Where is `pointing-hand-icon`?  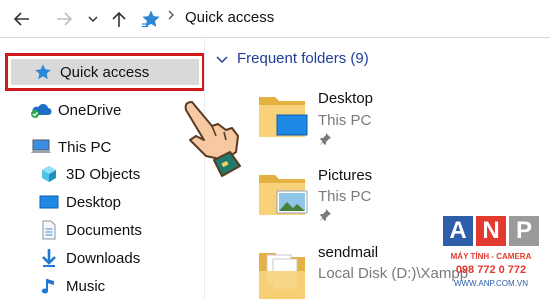 pointing-hand-icon is located at coordinates (212, 139).